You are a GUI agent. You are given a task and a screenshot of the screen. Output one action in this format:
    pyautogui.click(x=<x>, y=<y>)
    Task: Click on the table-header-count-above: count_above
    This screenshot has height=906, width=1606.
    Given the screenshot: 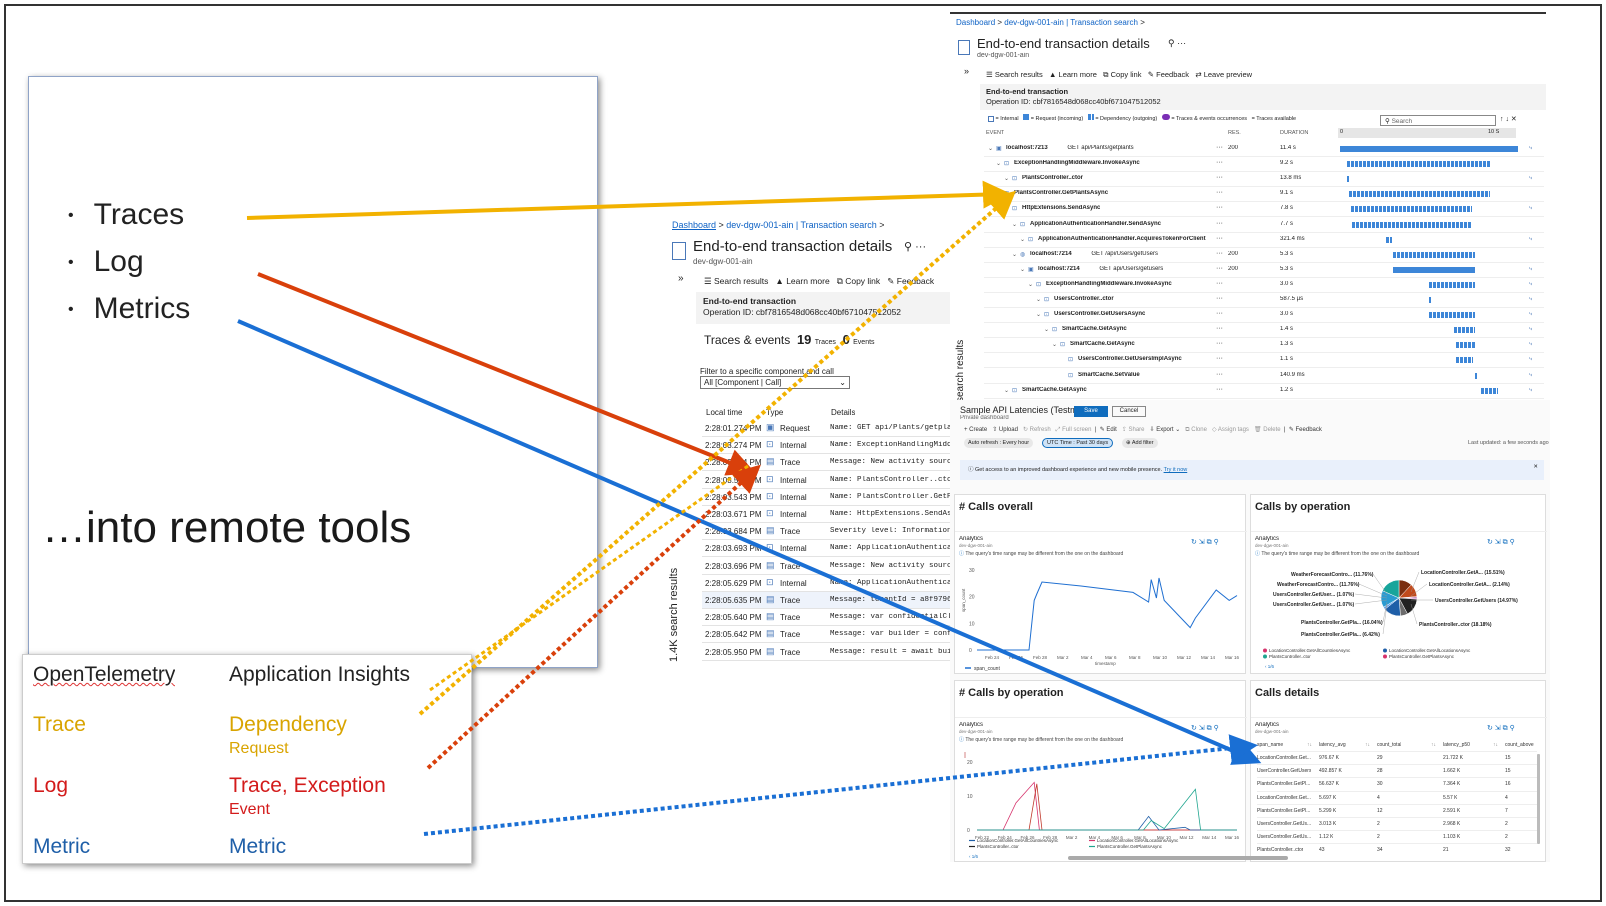 What is the action you would take?
    pyautogui.click(x=1519, y=745)
    